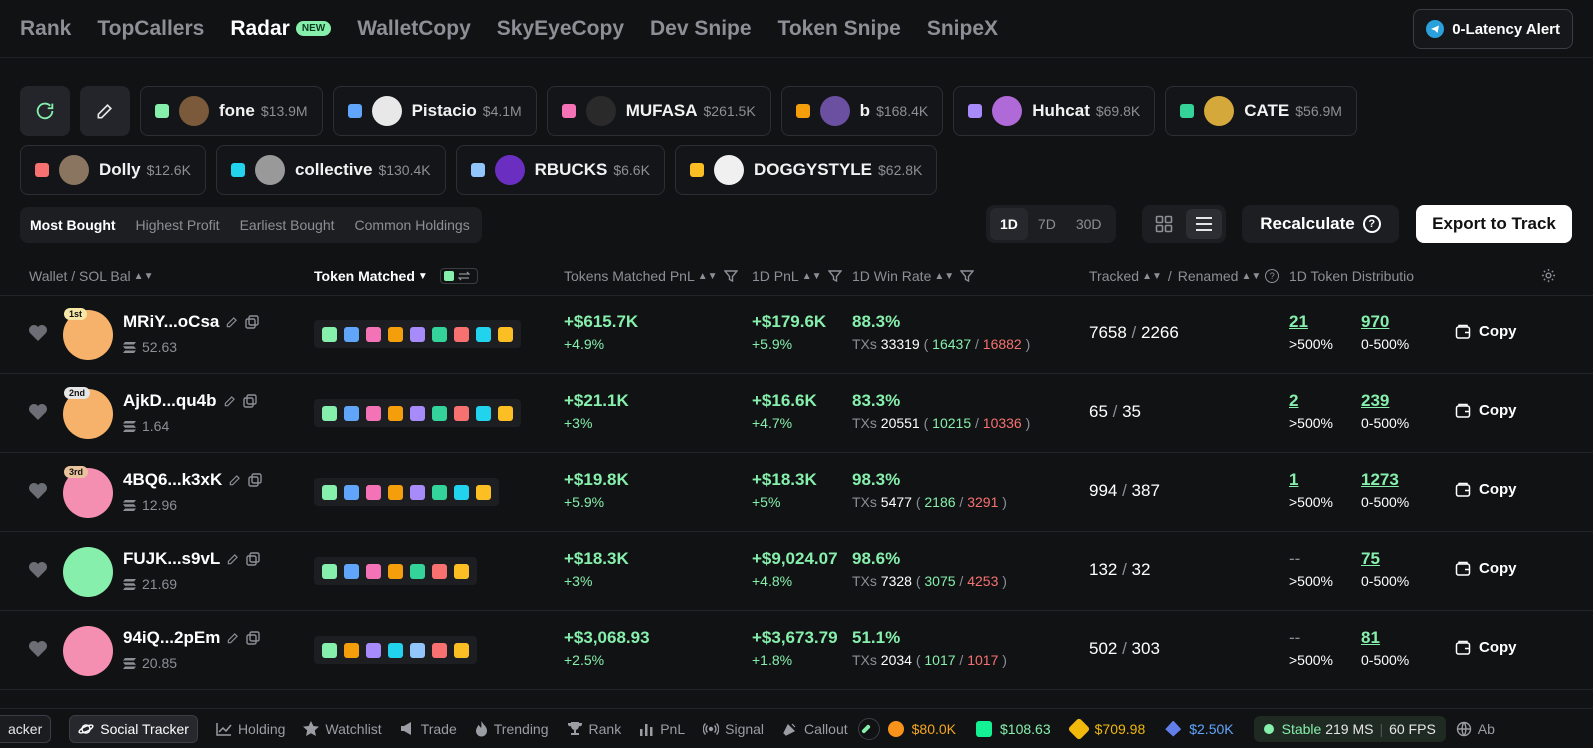 The width and height of the screenshot is (1593, 748). What do you see at coordinates (91, 276) in the screenshot?
I see `col-wallet: Wallet / SOL Bal ▲▼` at bounding box center [91, 276].